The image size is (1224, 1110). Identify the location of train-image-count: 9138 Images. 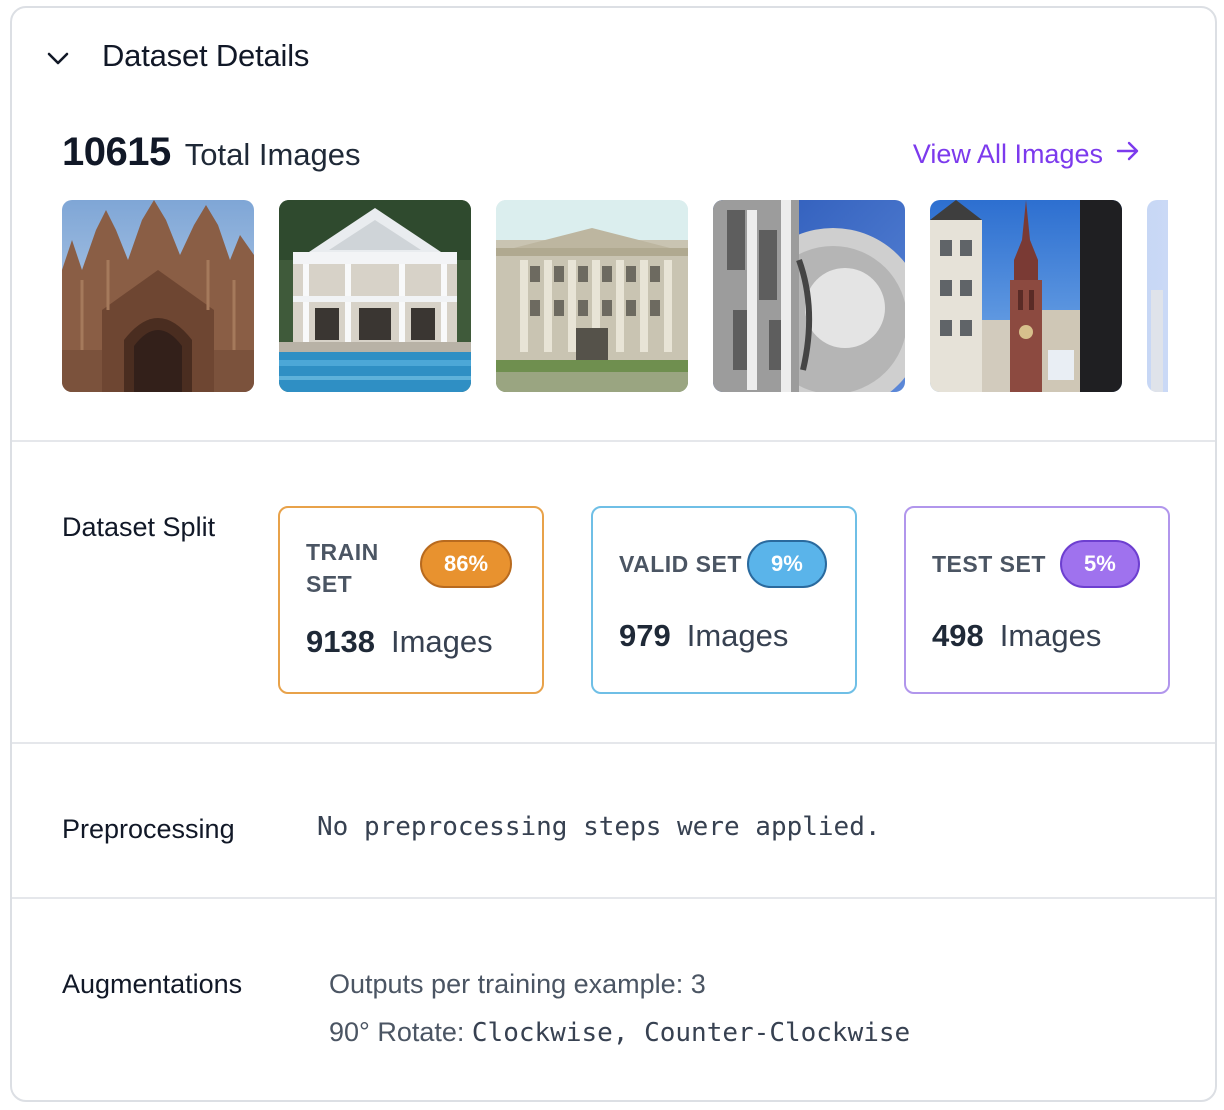
(399, 642).